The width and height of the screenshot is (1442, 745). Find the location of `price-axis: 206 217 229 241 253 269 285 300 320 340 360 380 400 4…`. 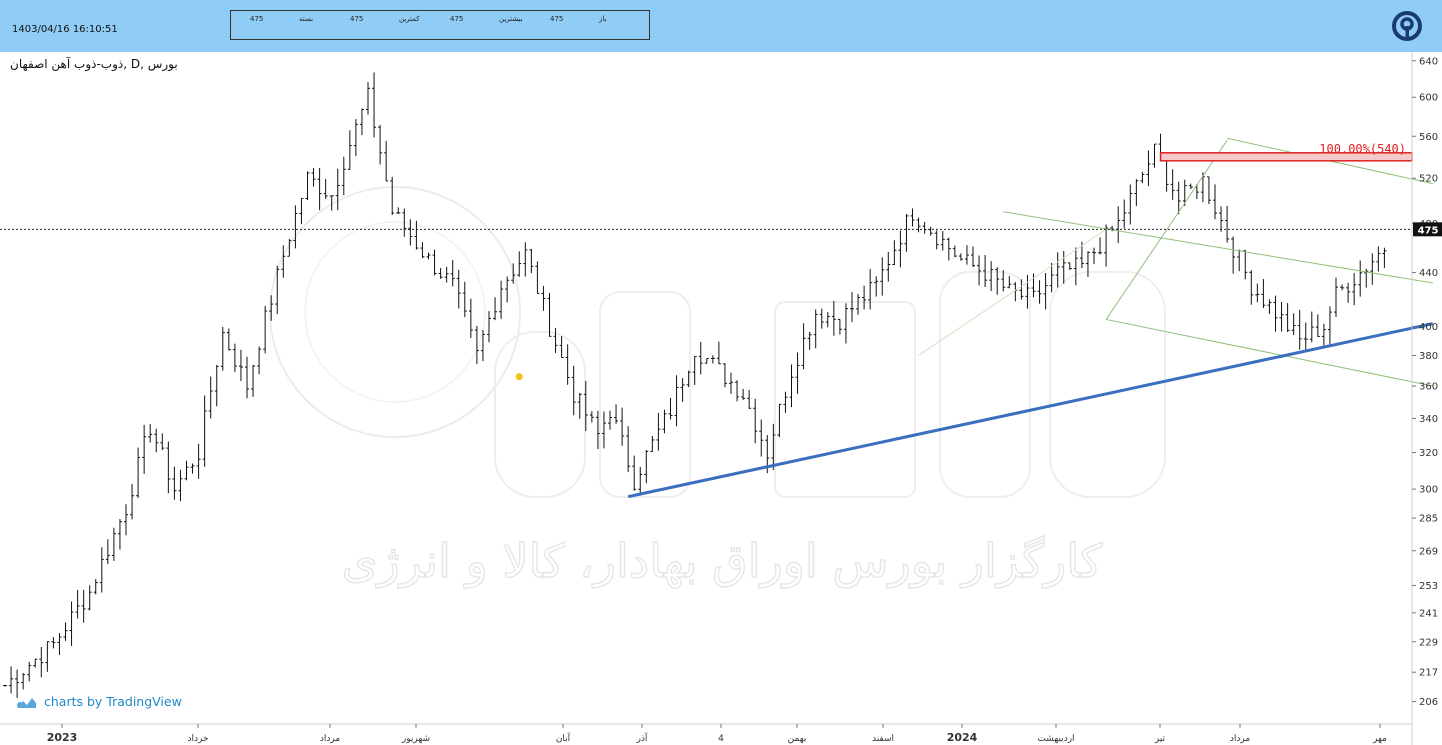

price-axis: 206 217 229 241 253 269 285 300 320 340 360 380 400 4… is located at coordinates (1426, 398).